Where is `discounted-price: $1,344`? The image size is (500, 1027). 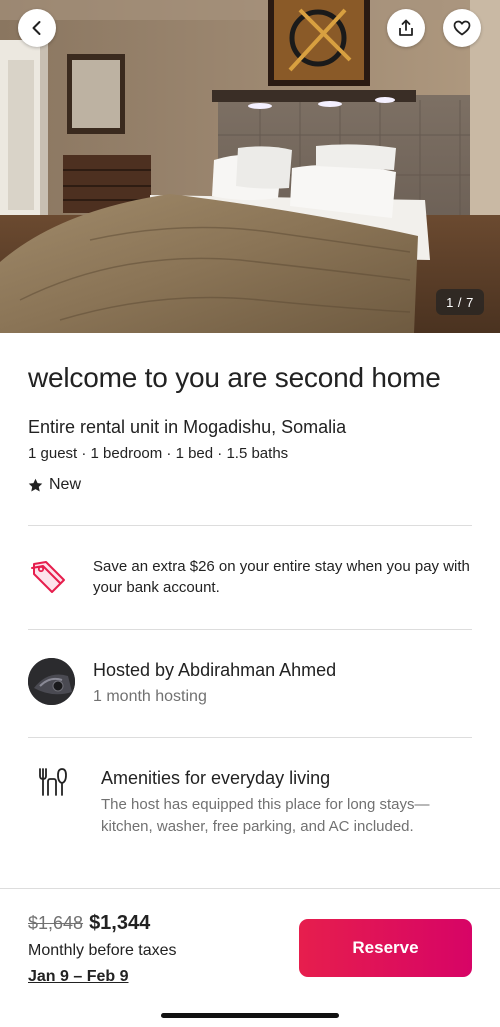
discounted-price: $1,344 is located at coordinates (120, 923).